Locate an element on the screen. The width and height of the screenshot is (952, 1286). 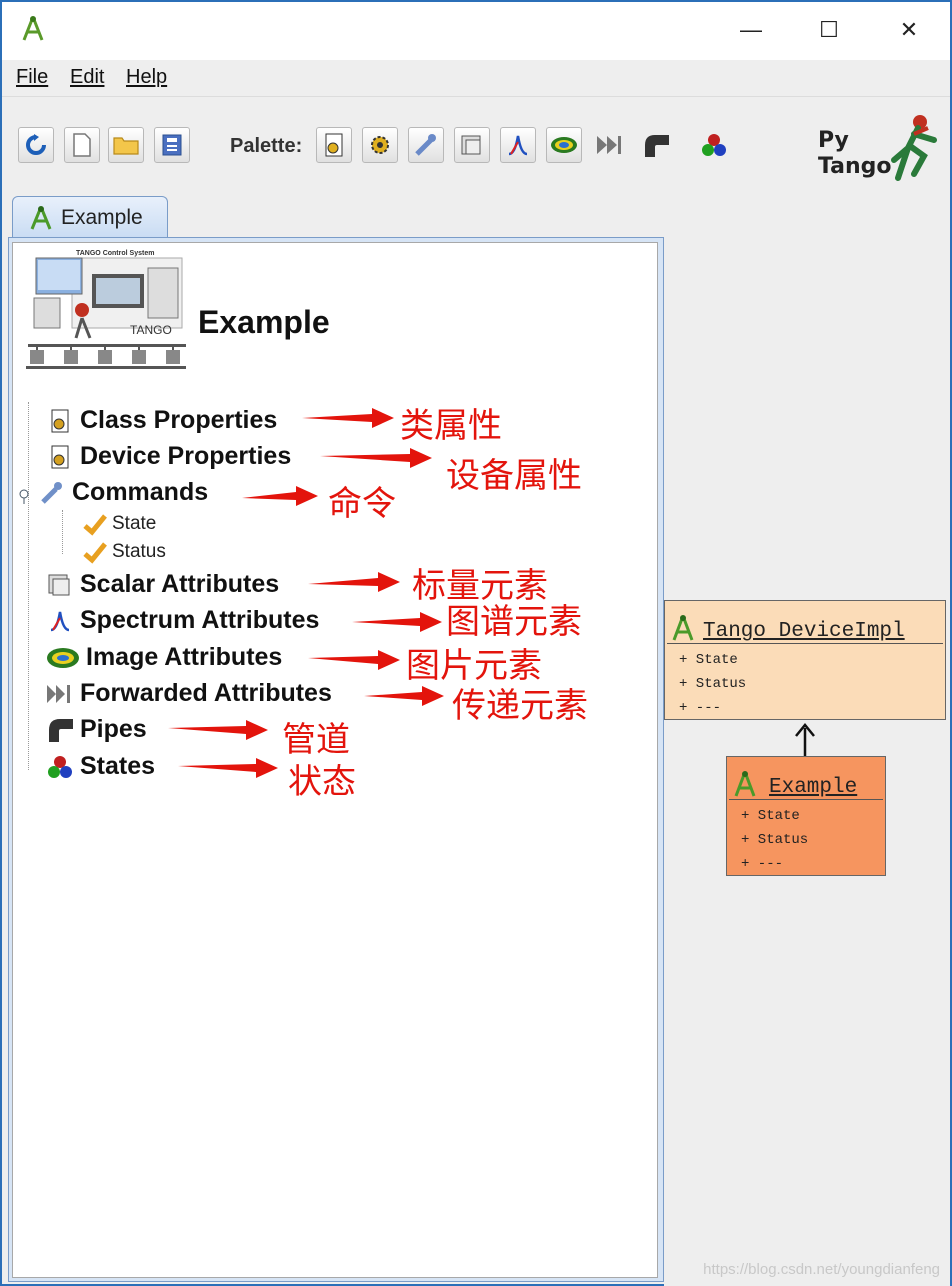
toolbar: Palette: is located at coordinates (476, 146).